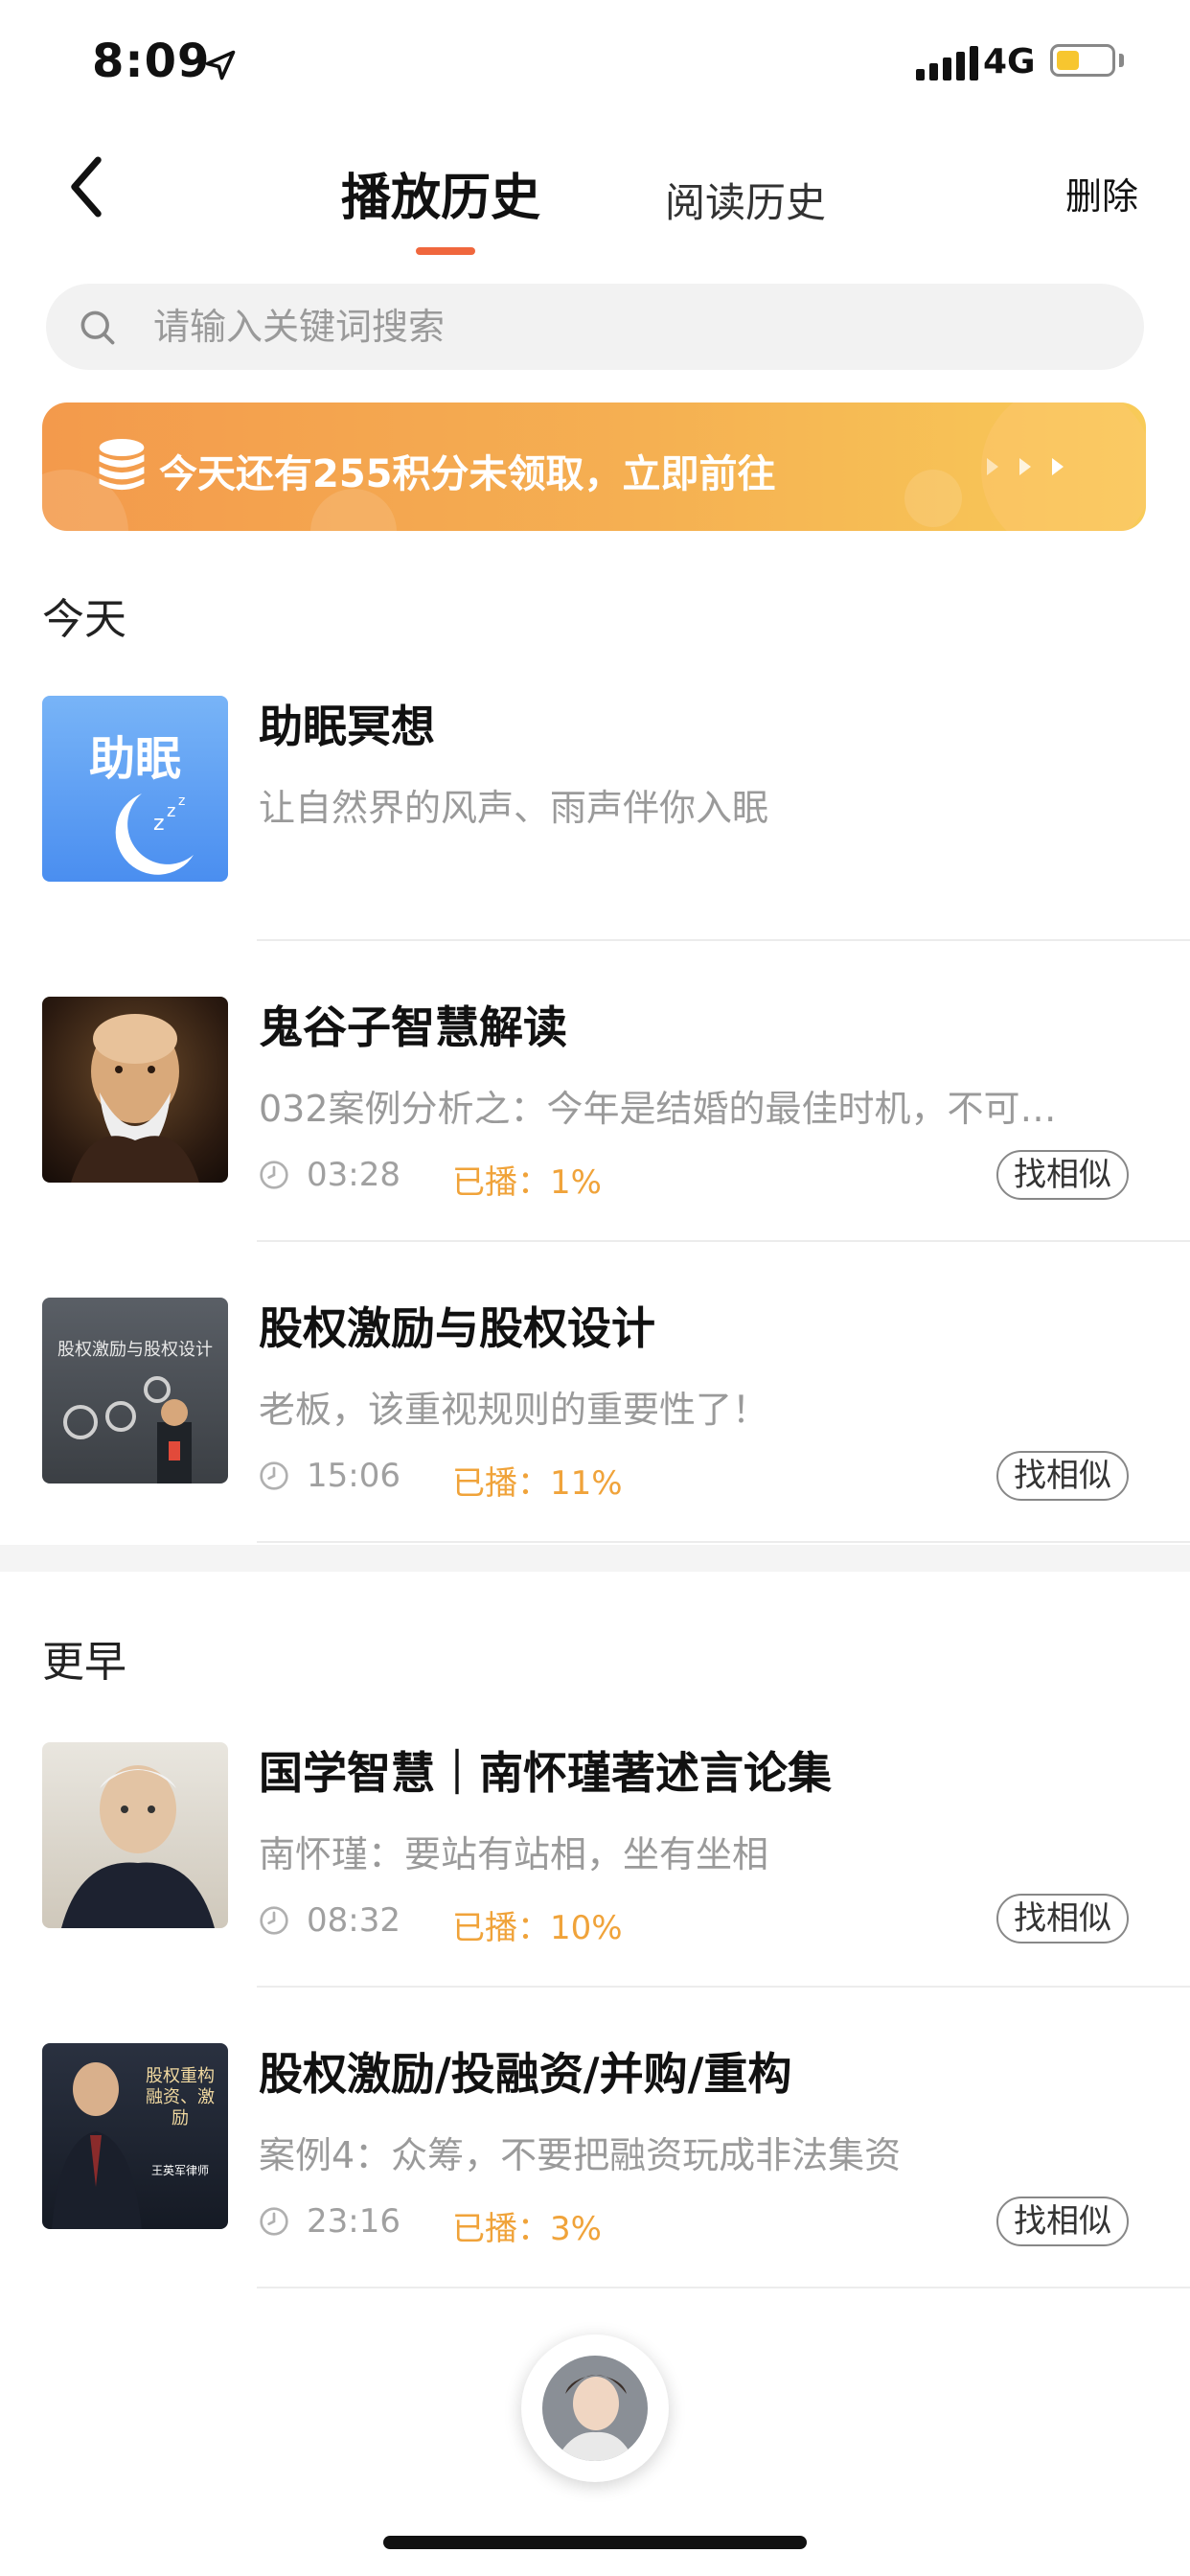  What do you see at coordinates (135, 789) in the screenshot?
I see `item-cover: 助眠 z z z` at bounding box center [135, 789].